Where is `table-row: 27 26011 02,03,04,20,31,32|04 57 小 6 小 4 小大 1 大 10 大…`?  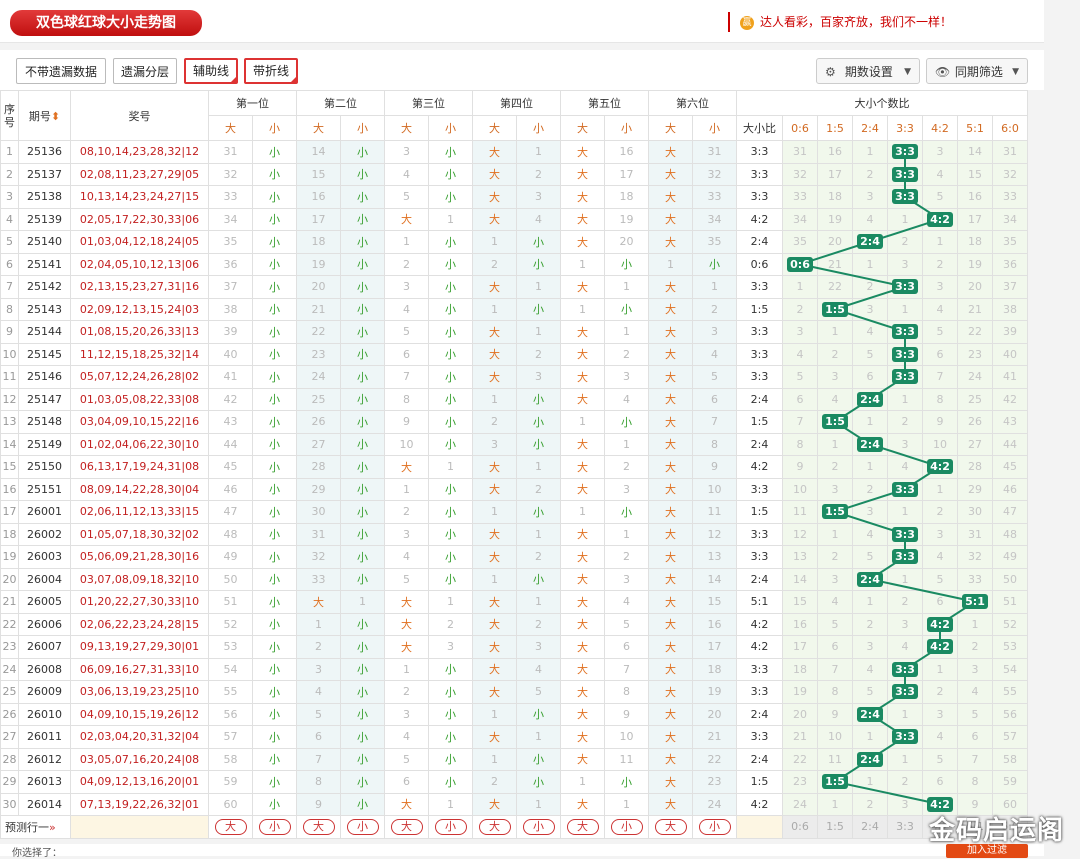 table-row: 27 26011 02,03,04,20,31,32|04 57 小 6 小 4 小大 1 大 10 大… is located at coordinates (514, 737).